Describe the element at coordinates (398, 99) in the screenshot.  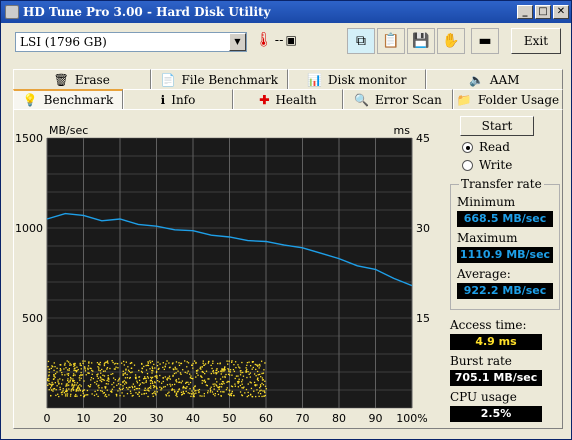
I see `tab-error-scan: 🔍 Error Scan` at that location.